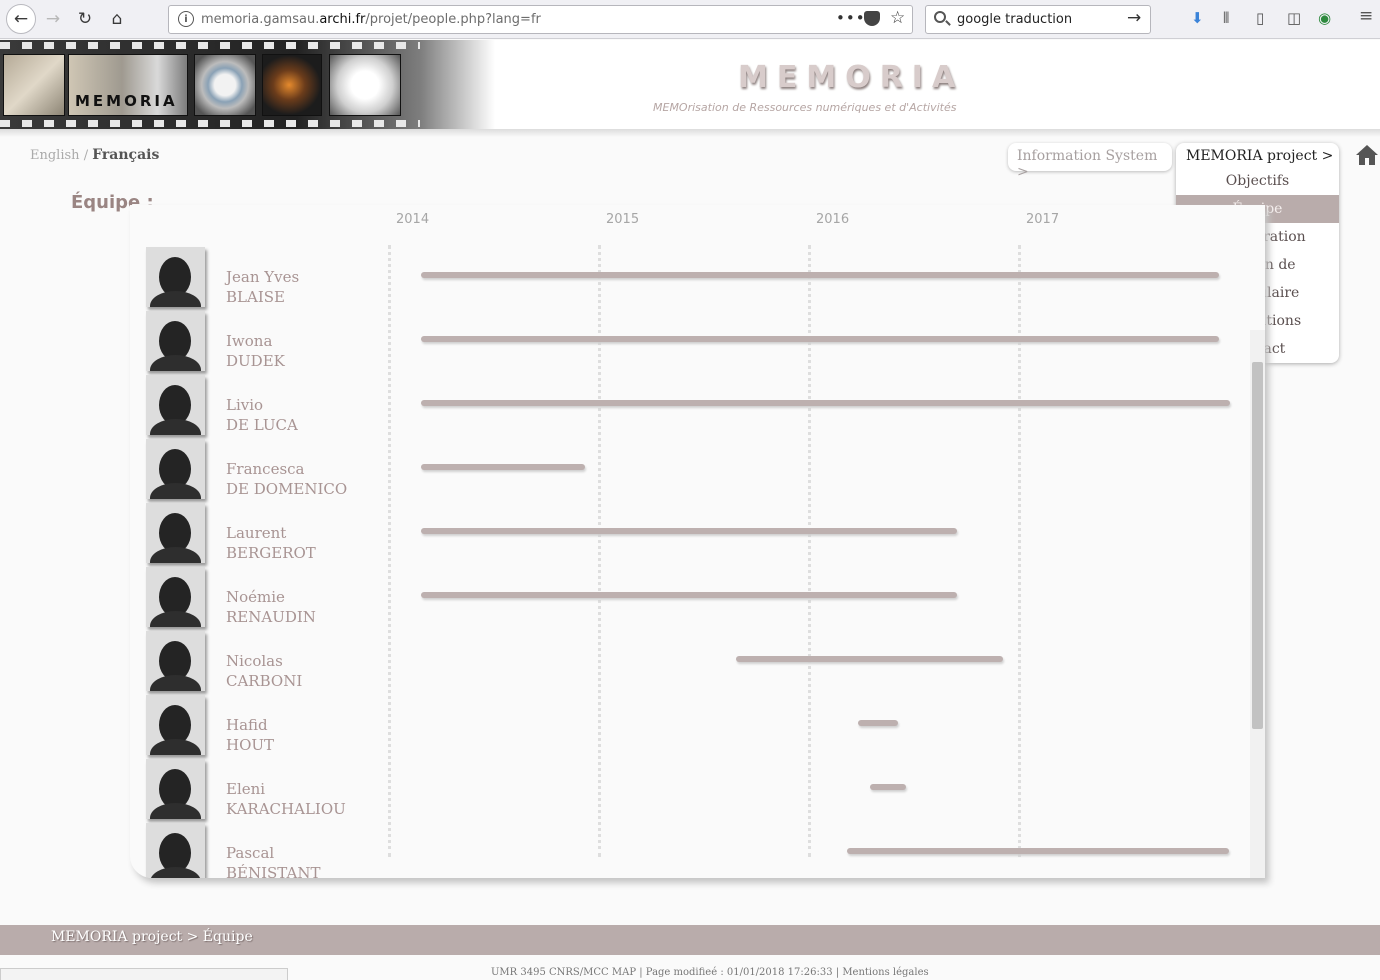 The image size is (1380, 980). What do you see at coordinates (245, 405) in the screenshot?
I see `person-first-name: Livio` at bounding box center [245, 405].